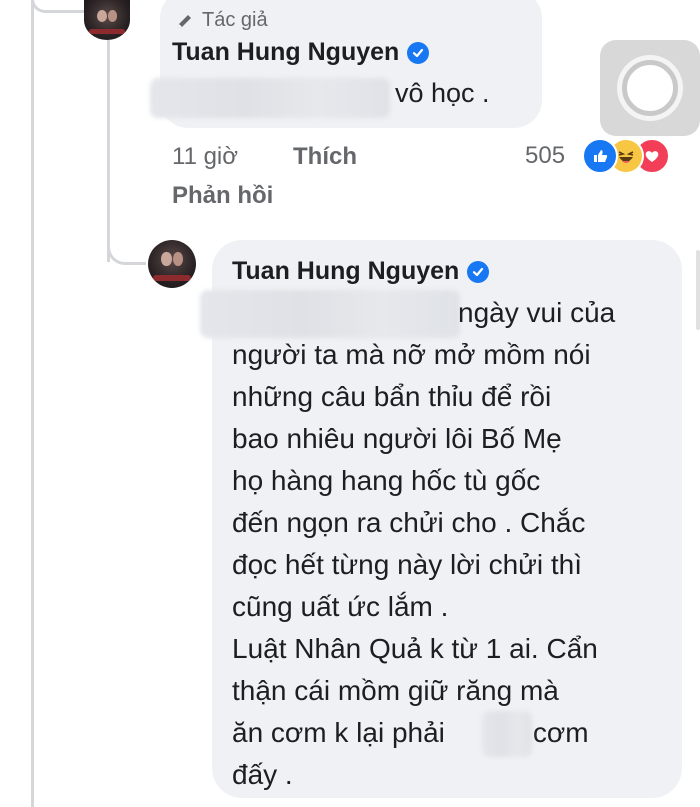 The width and height of the screenshot is (700, 807). What do you see at coordinates (205, 157) in the screenshot?
I see `comment-timestamp: 11 giờ` at bounding box center [205, 157].